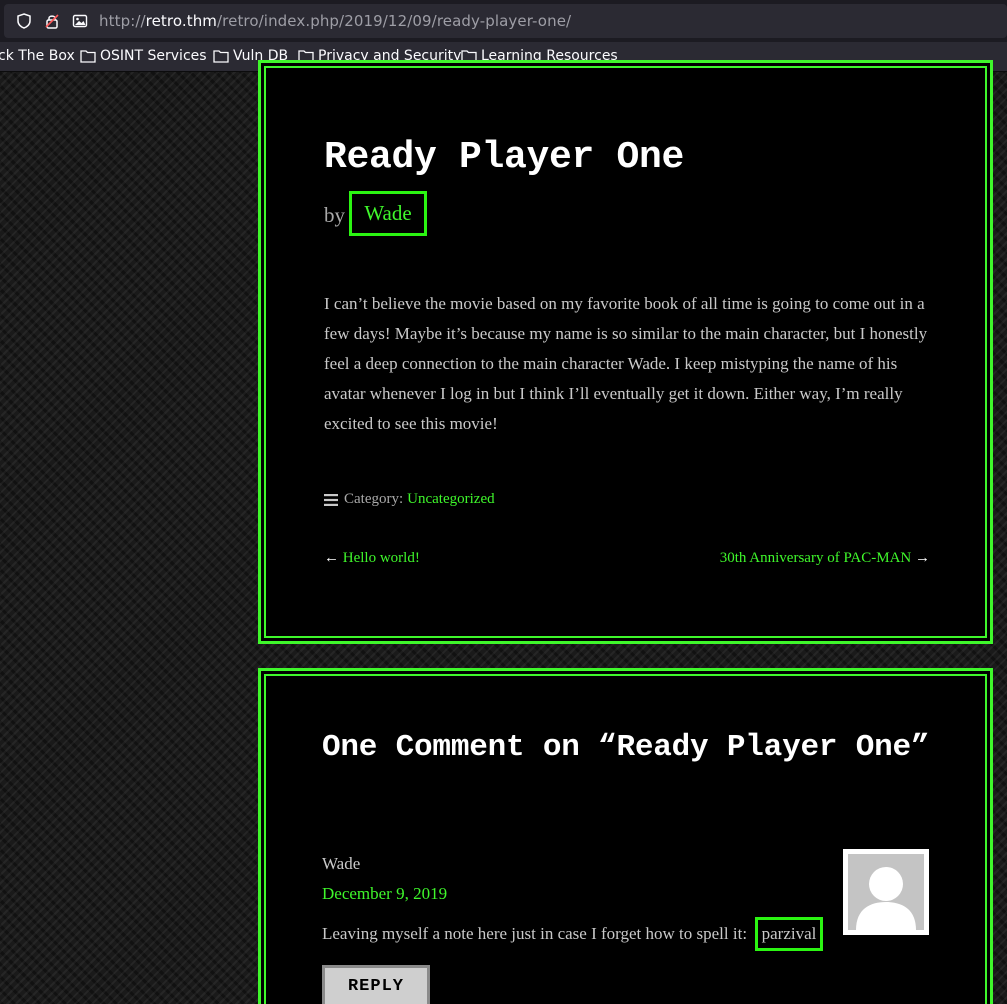  I want to click on bookmark-label: OSINT Services, so click(153, 56).